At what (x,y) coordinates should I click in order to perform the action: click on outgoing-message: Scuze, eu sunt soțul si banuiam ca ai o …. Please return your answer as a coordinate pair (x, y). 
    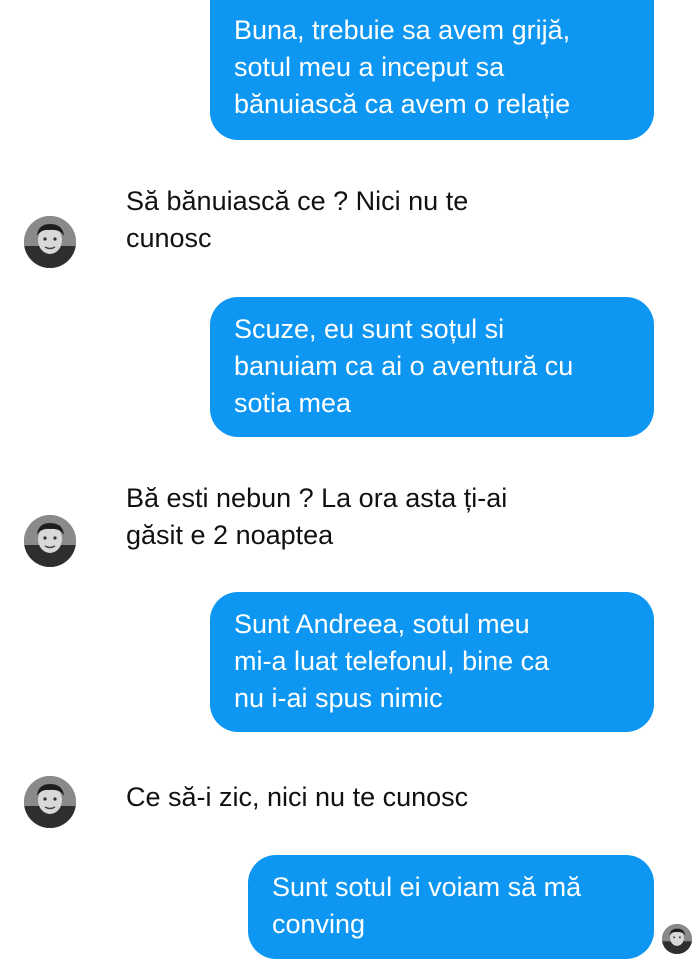
    Looking at the image, I should click on (432, 367).